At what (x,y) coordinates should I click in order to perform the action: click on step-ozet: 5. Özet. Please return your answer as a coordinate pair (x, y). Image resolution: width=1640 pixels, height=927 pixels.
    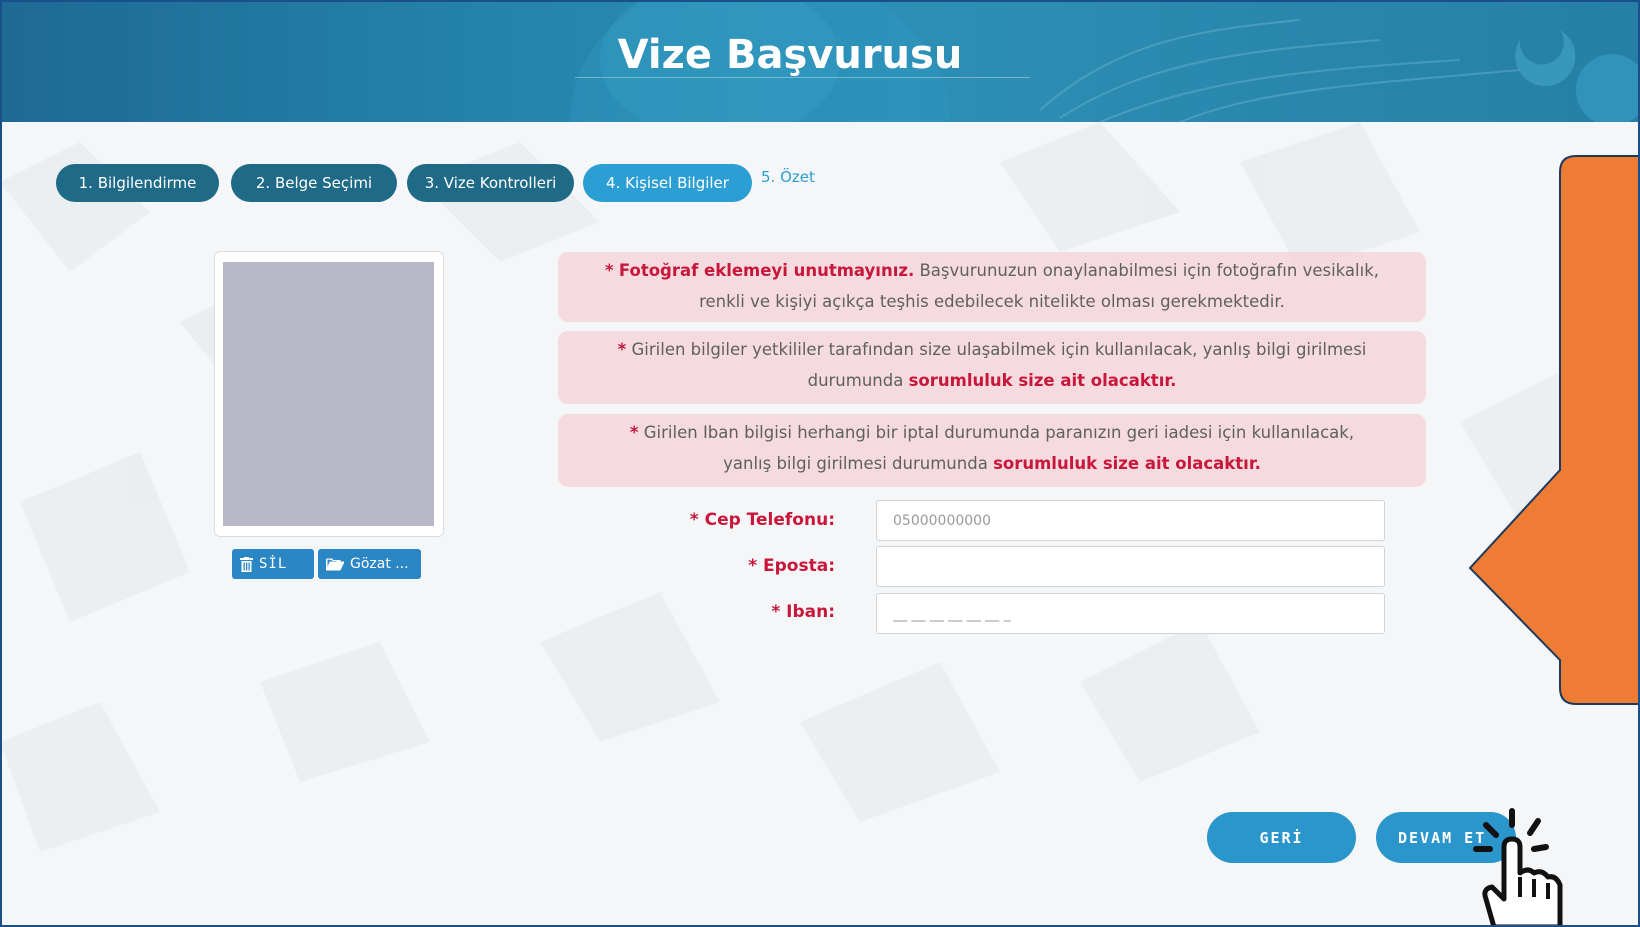
    Looking at the image, I should click on (788, 177).